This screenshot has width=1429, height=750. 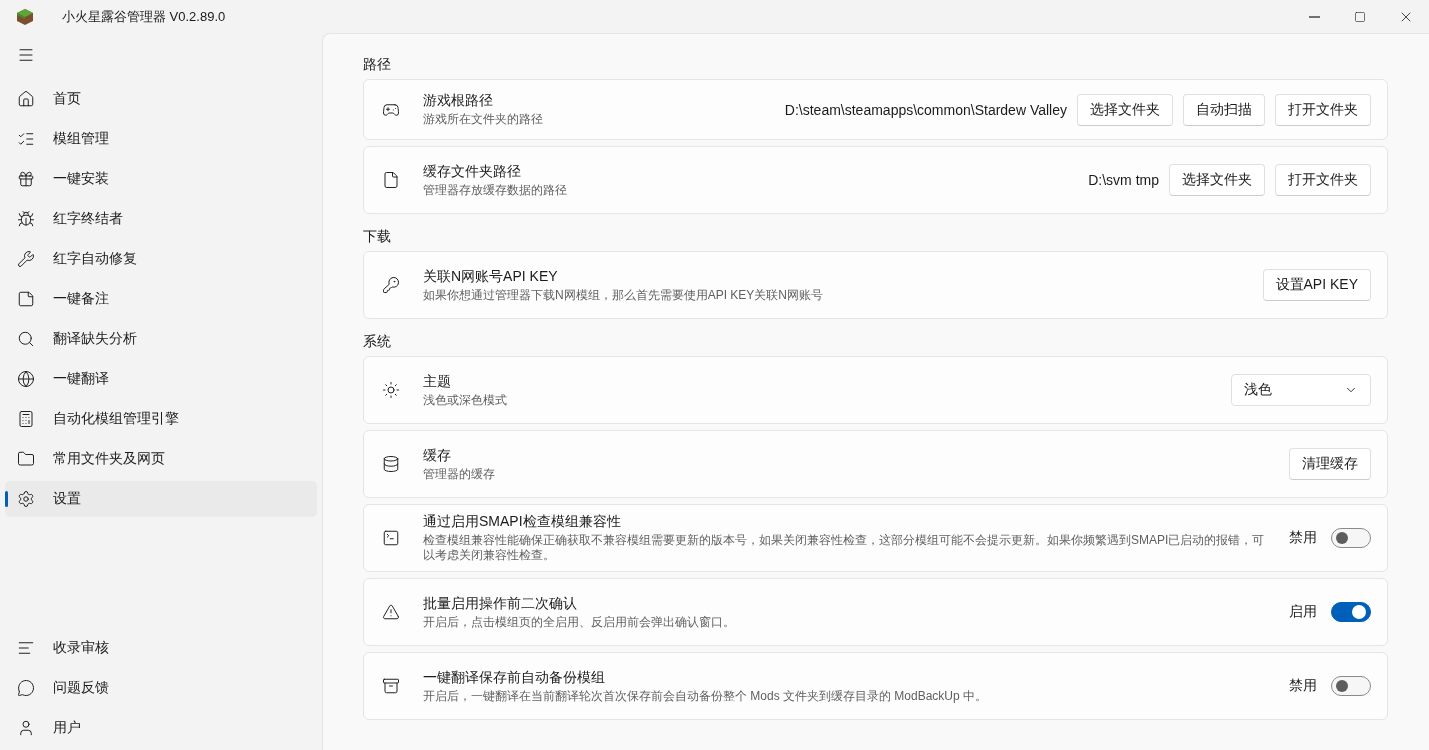 I want to click on note-icon, so click(x=26, y=299).